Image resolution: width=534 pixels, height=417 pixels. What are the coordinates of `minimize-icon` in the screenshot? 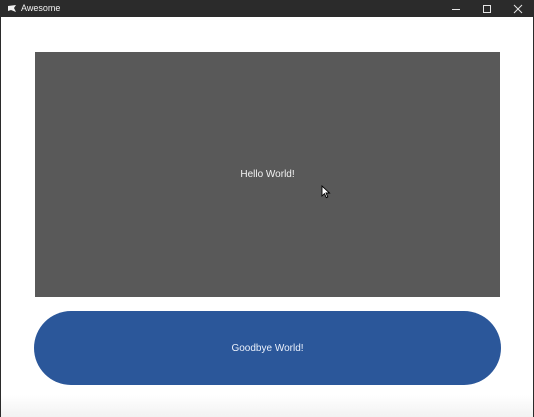 It's located at (455, 9).